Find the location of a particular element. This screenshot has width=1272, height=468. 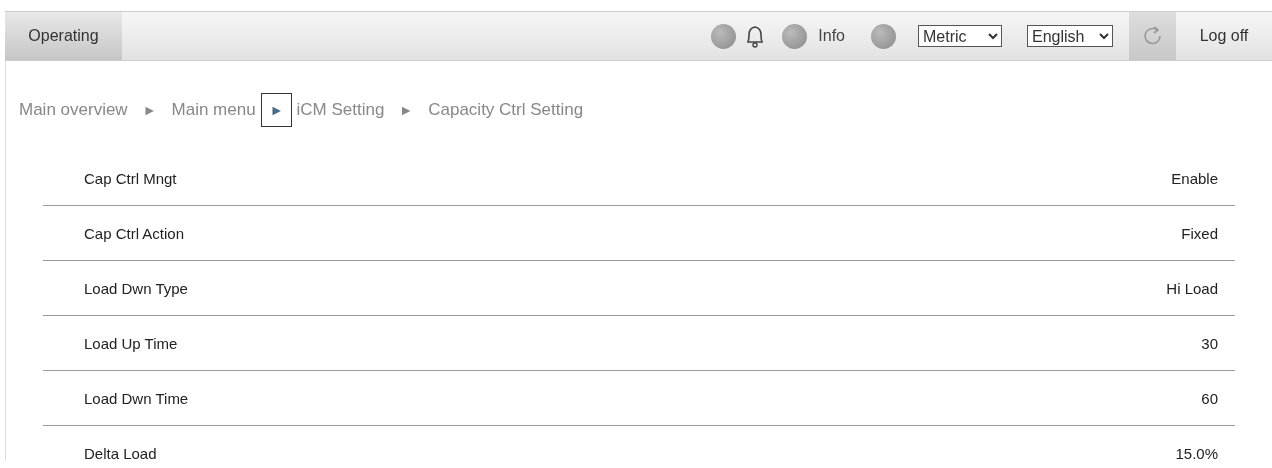

setting-value: 30 is located at coordinates (1209, 343).